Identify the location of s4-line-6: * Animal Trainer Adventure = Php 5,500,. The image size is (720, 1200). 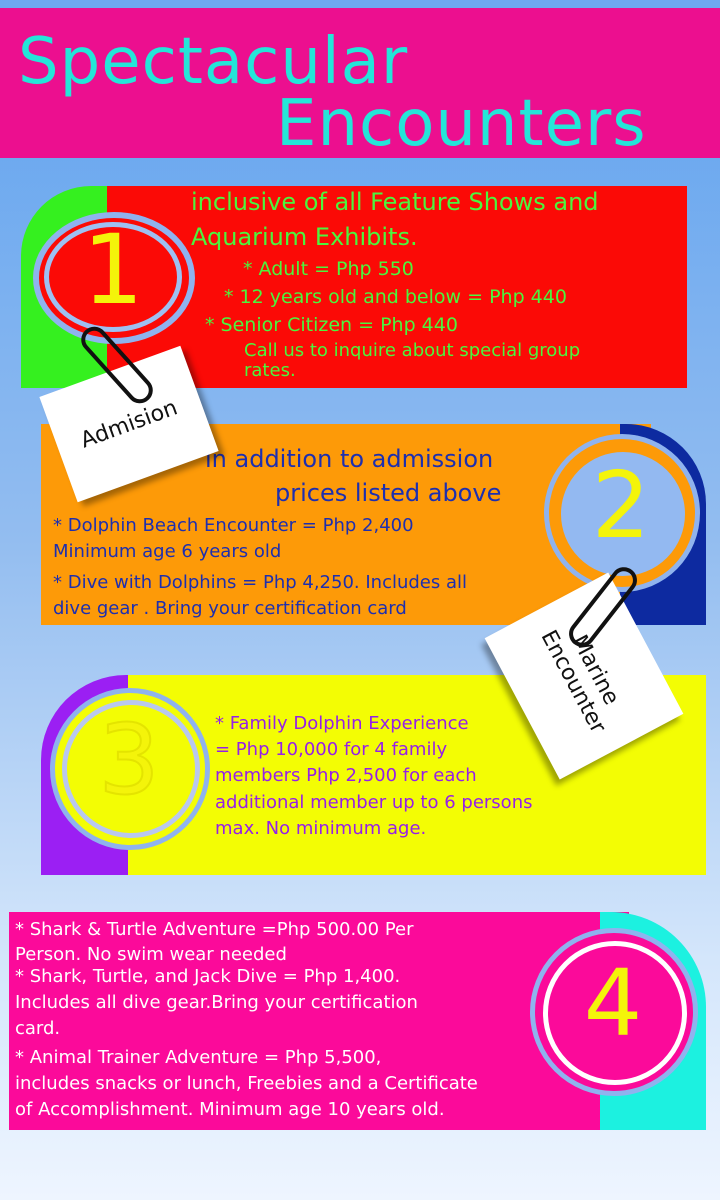
(198, 1057).